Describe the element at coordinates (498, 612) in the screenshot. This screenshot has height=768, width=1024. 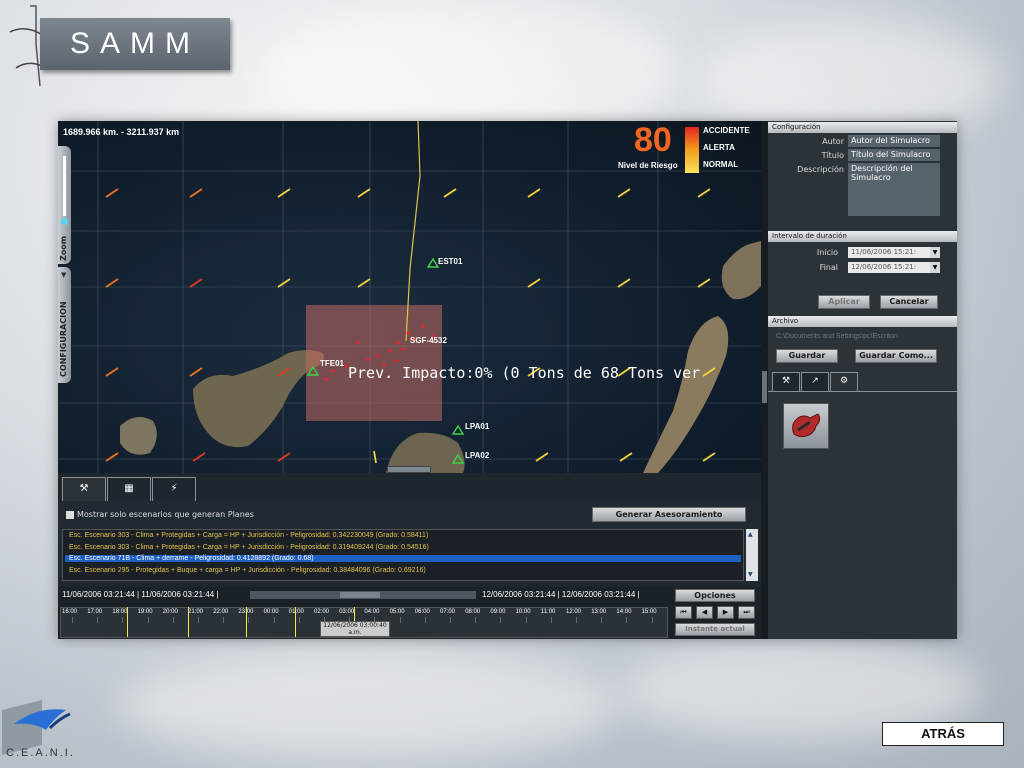
I see `timeline-tick-label: 09:00` at that location.